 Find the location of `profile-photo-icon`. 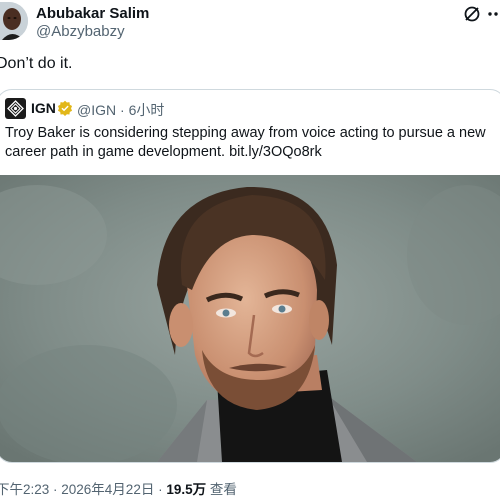

profile-photo-icon is located at coordinates (14, 21).